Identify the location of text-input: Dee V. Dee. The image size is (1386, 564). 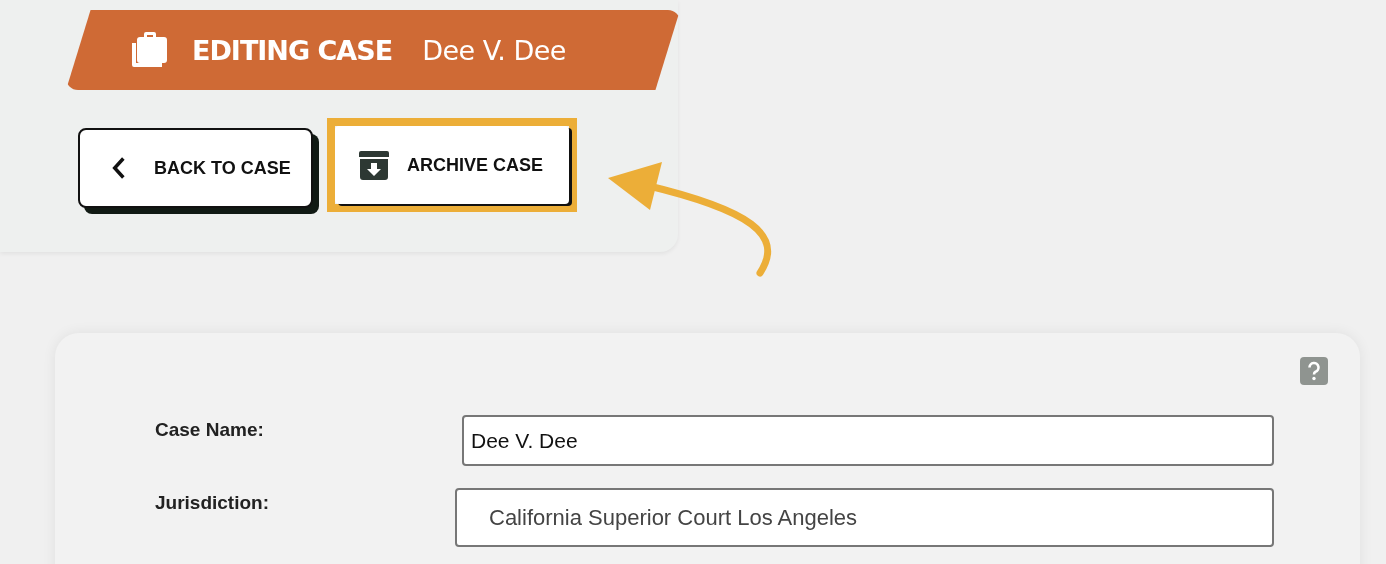
(868, 440).